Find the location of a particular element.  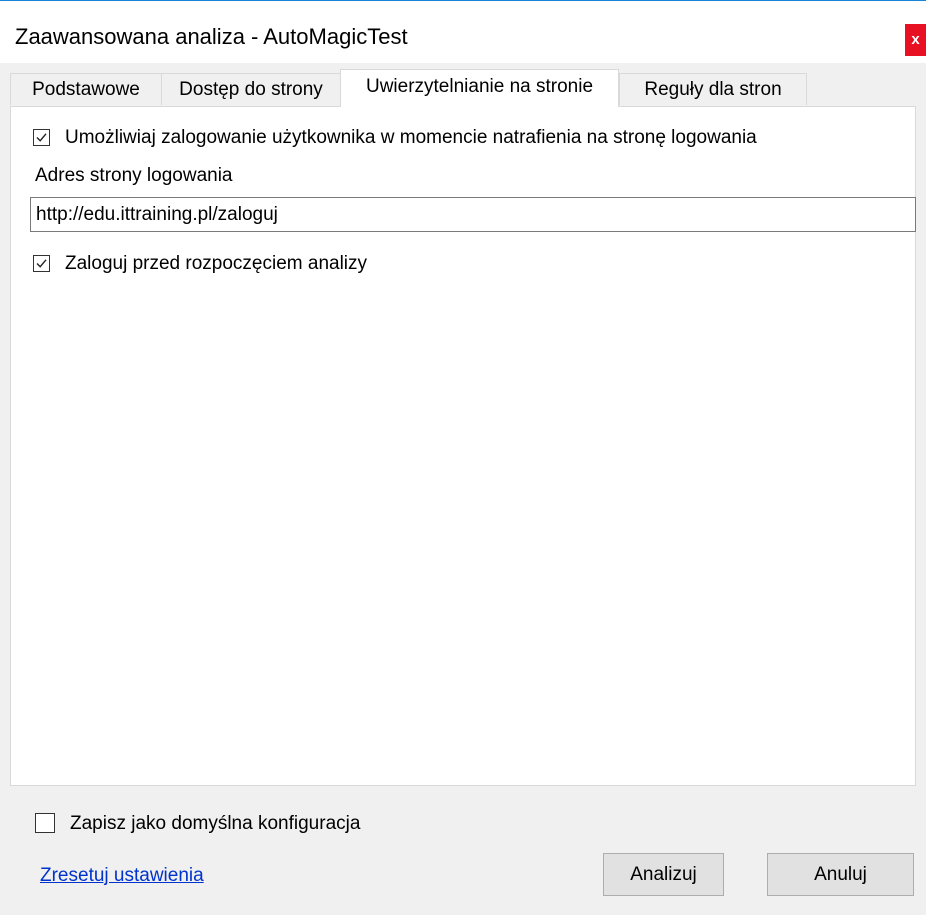

close-icon: x is located at coordinates (915, 39).